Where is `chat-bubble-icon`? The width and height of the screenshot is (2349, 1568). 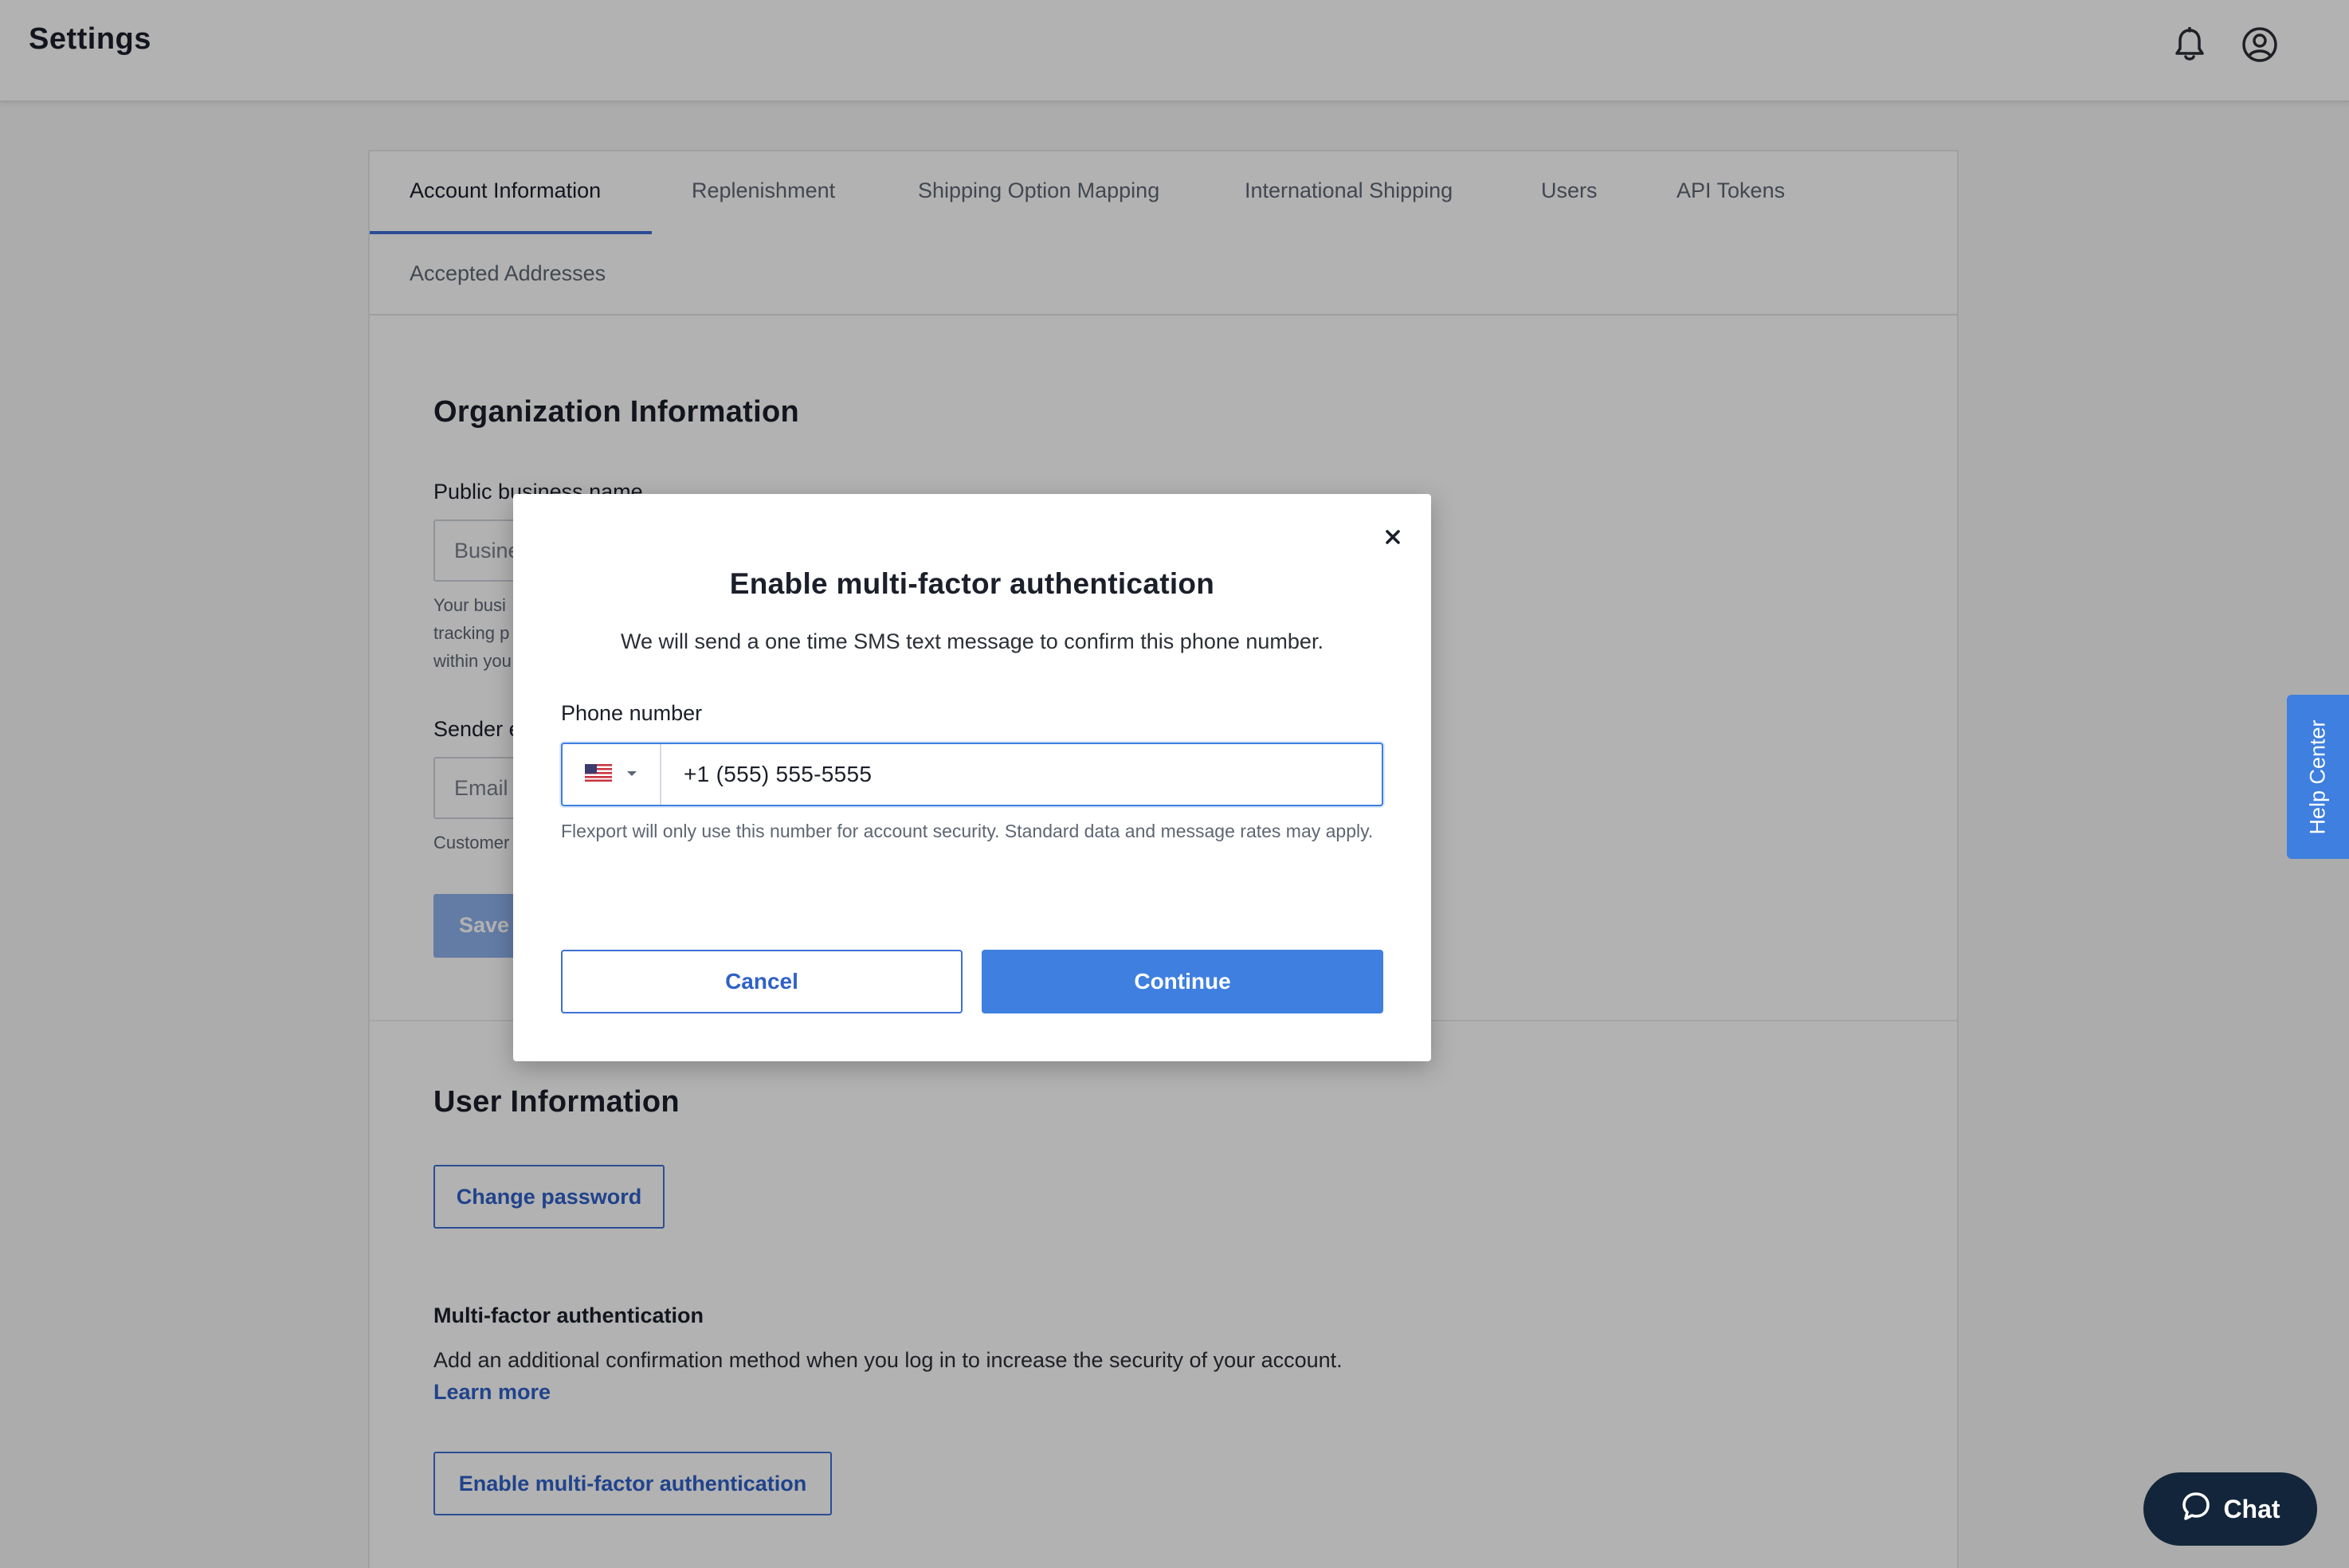 chat-bubble-icon is located at coordinates (2196, 1509).